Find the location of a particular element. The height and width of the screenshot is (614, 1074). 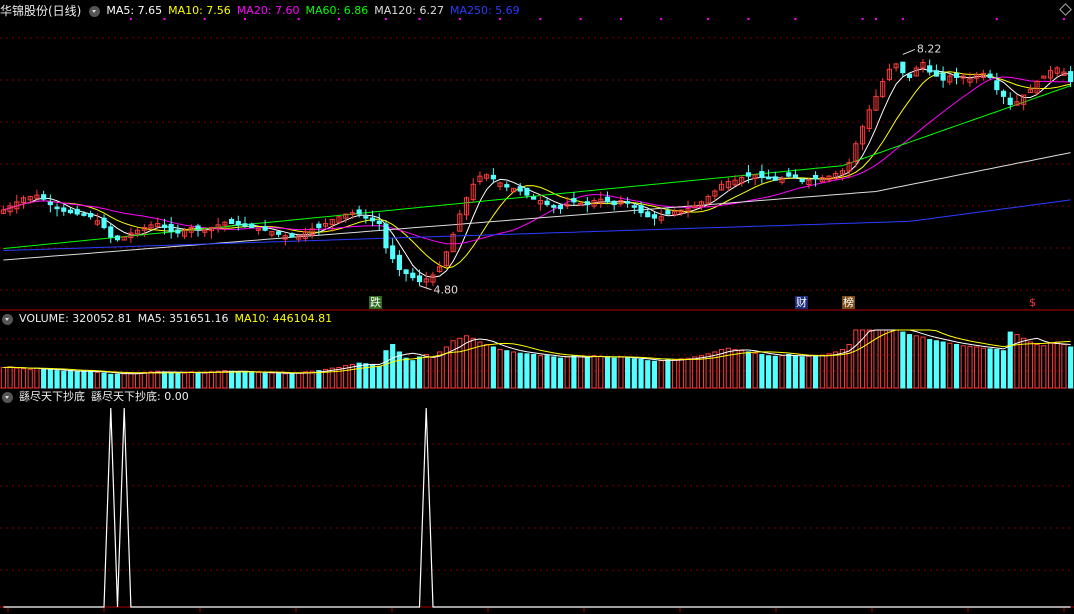

ma120-label: MA120: 6.27 is located at coordinates (409, 10).